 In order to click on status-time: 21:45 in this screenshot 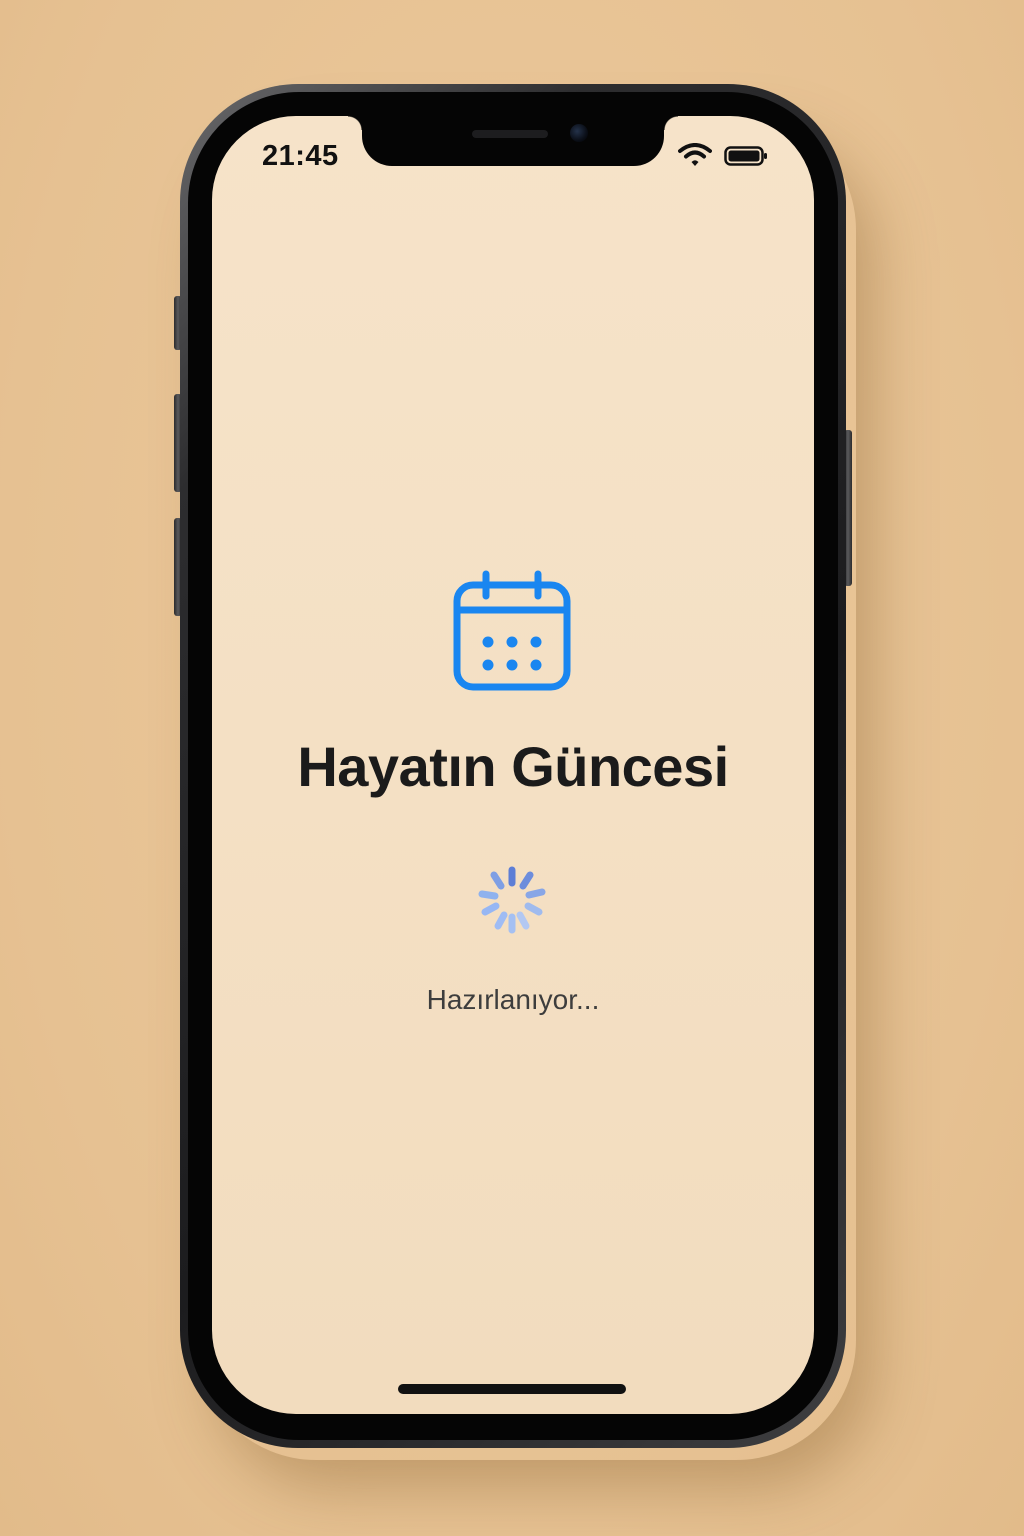, I will do `click(300, 156)`.